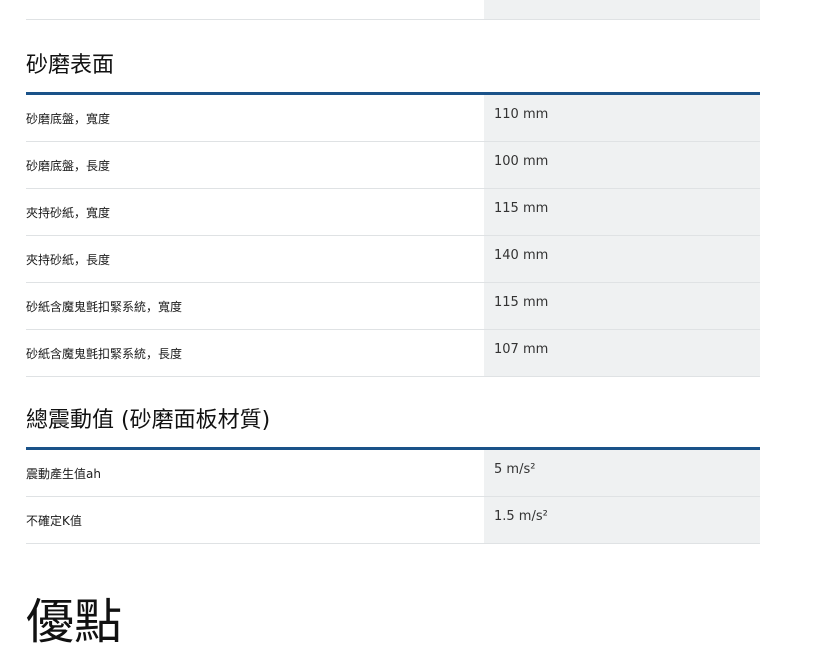  Describe the element at coordinates (393, 306) in the screenshot. I see `table-row: 砂紙含魔鬼氈扣緊系統，寬度 115 mm` at that location.